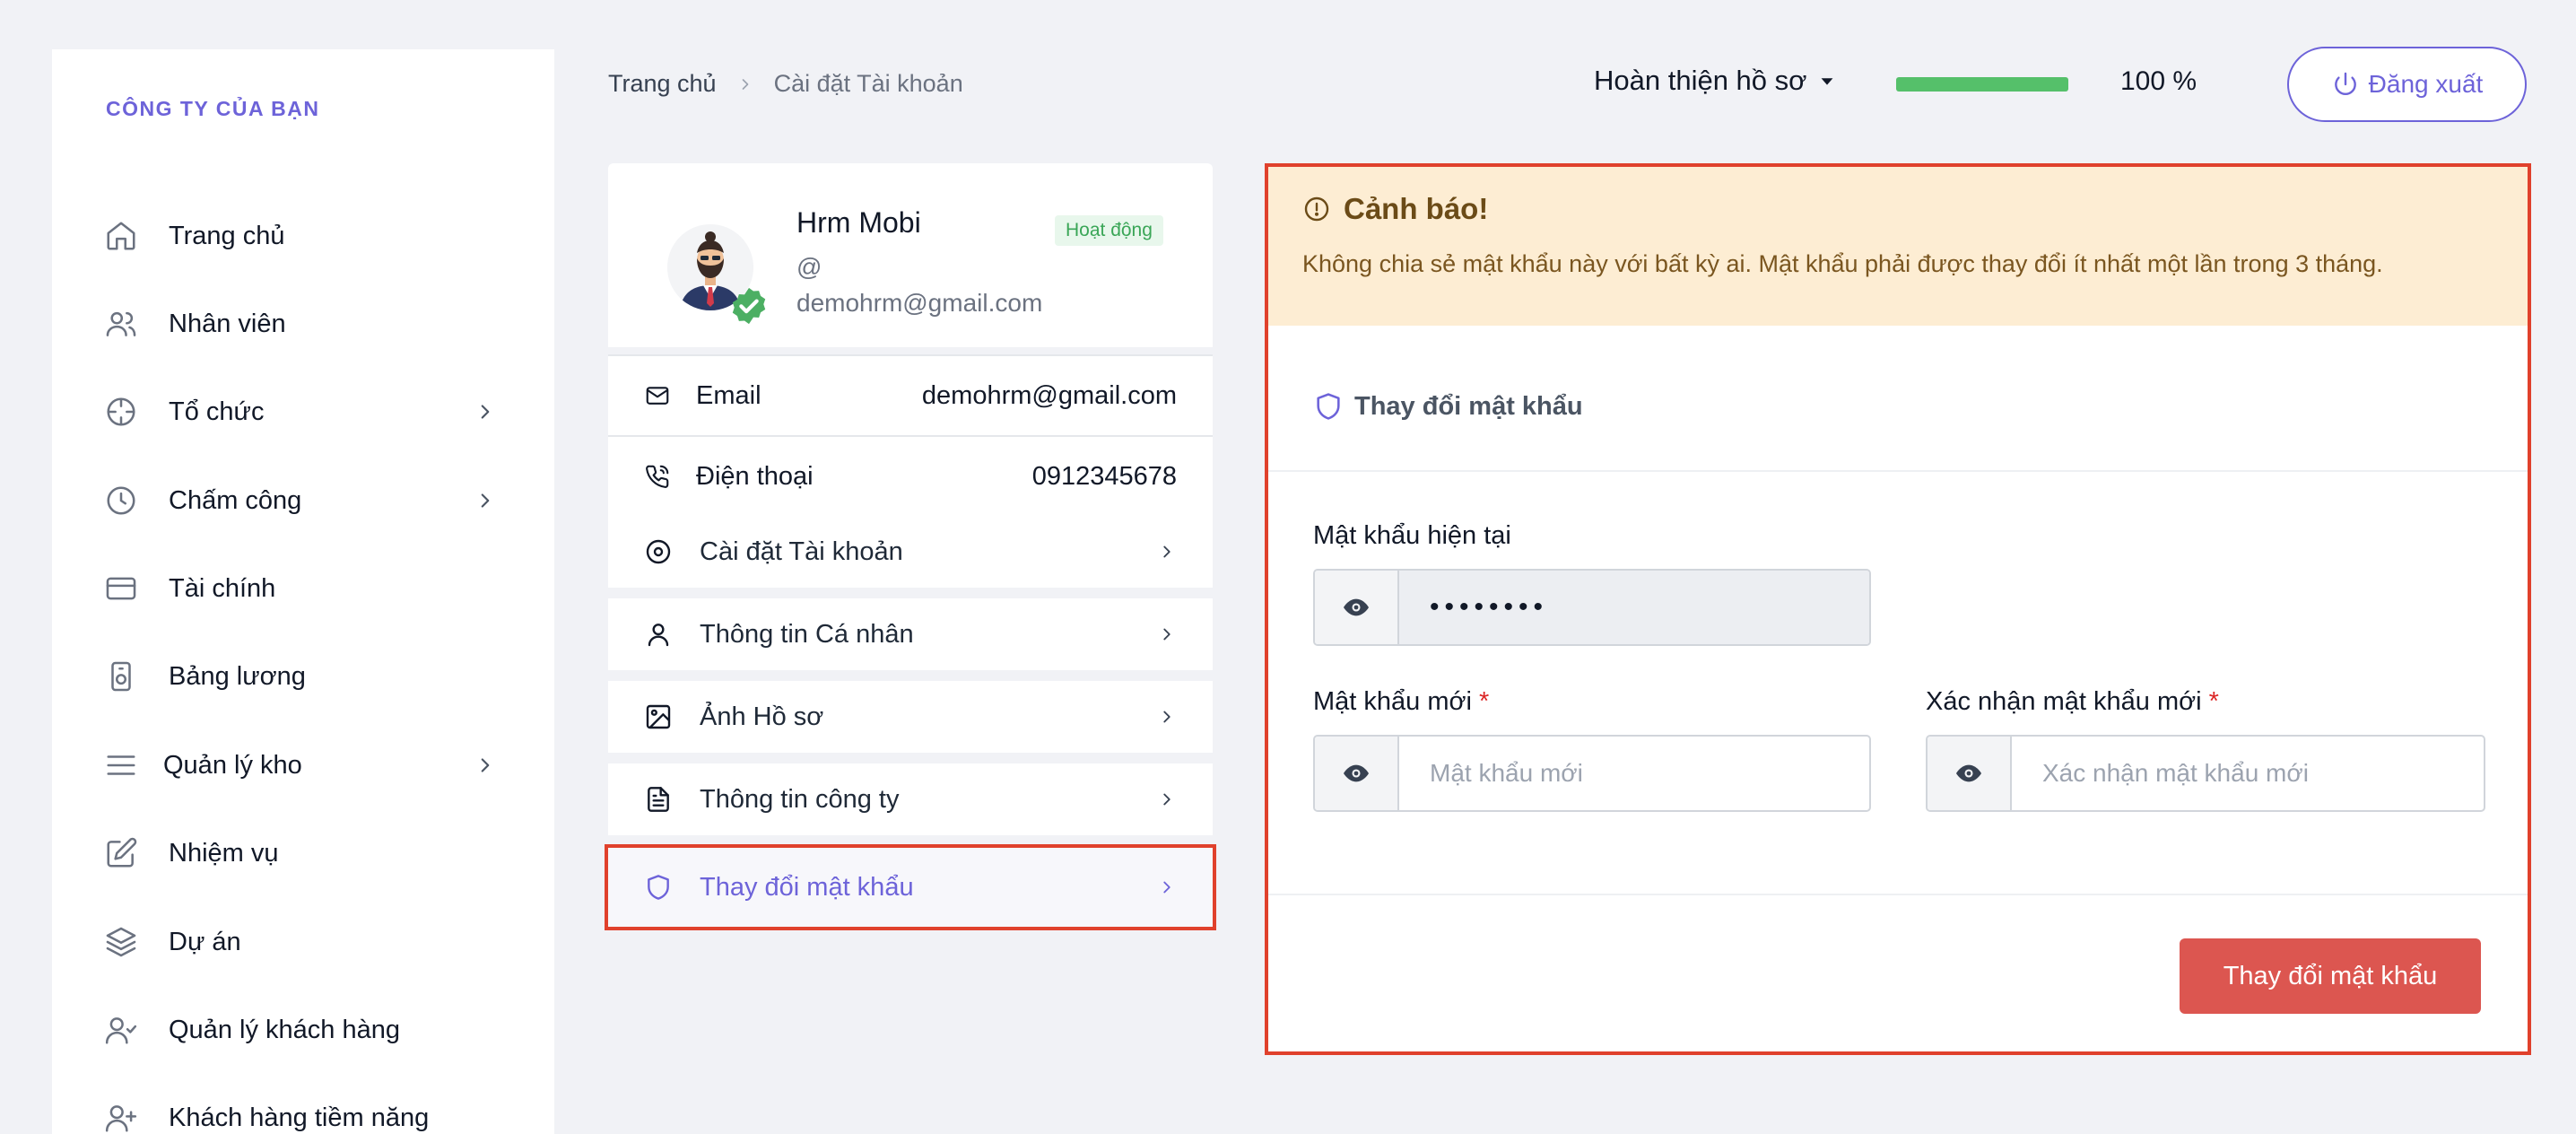  I want to click on edit-icon, so click(122, 852).